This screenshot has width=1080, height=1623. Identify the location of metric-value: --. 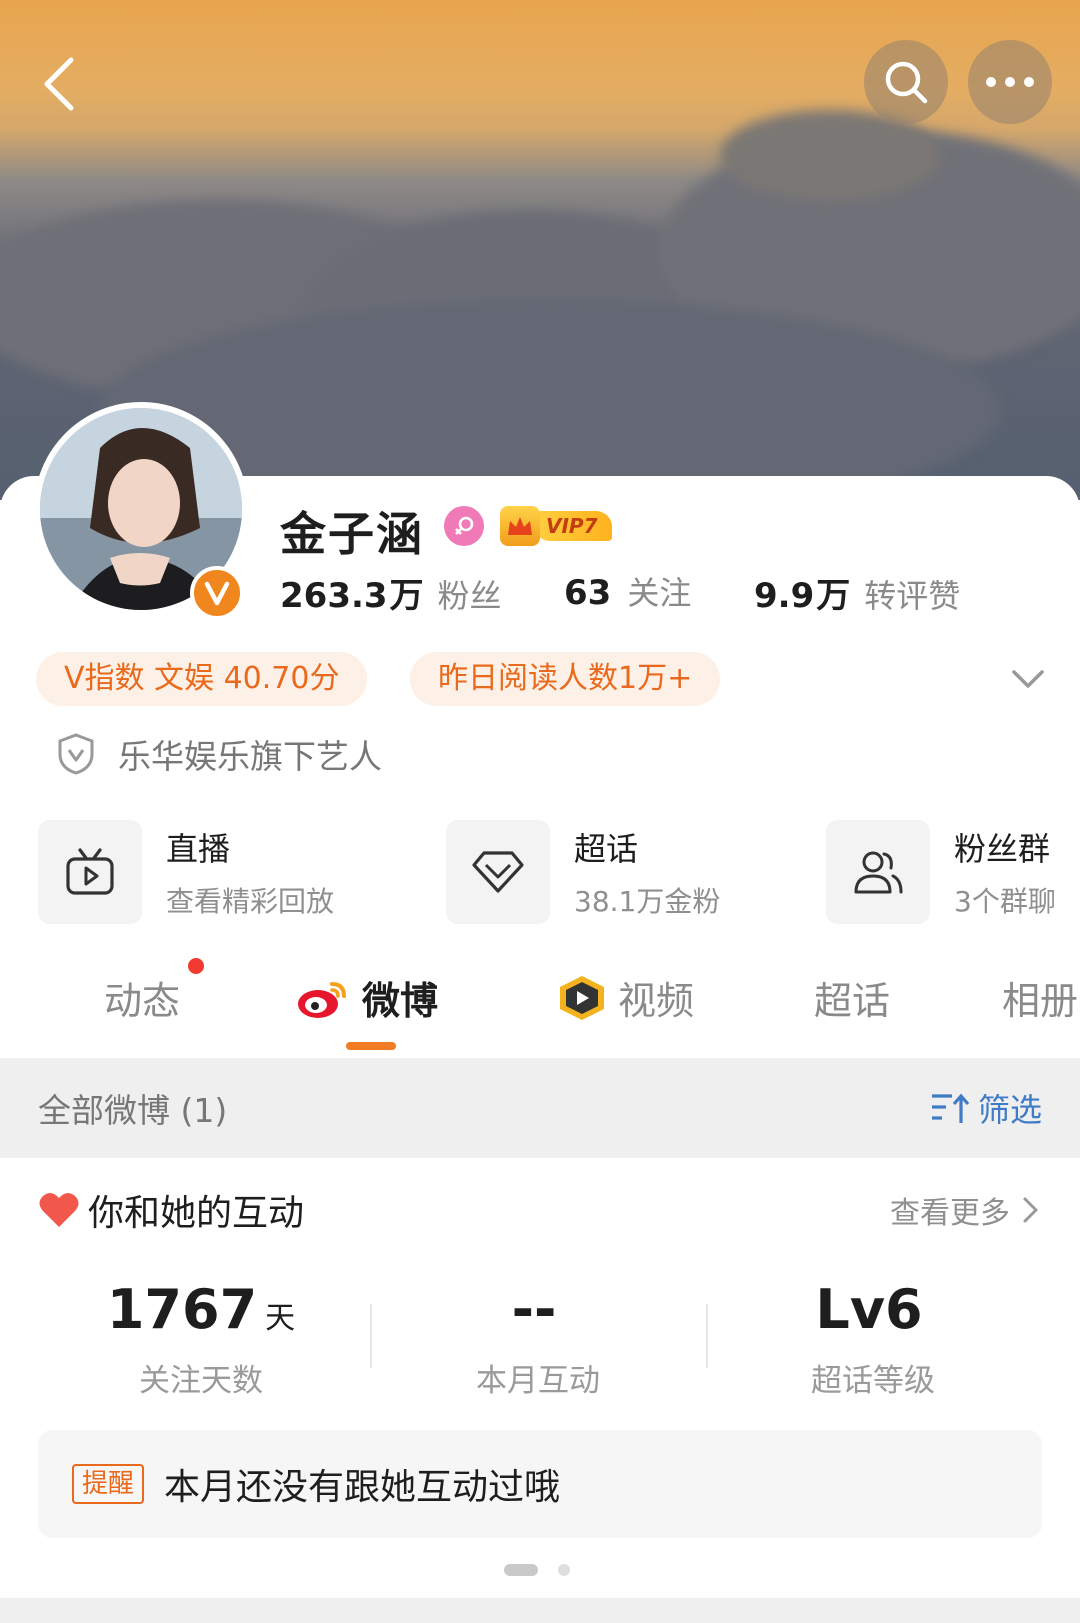
(534, 1309).